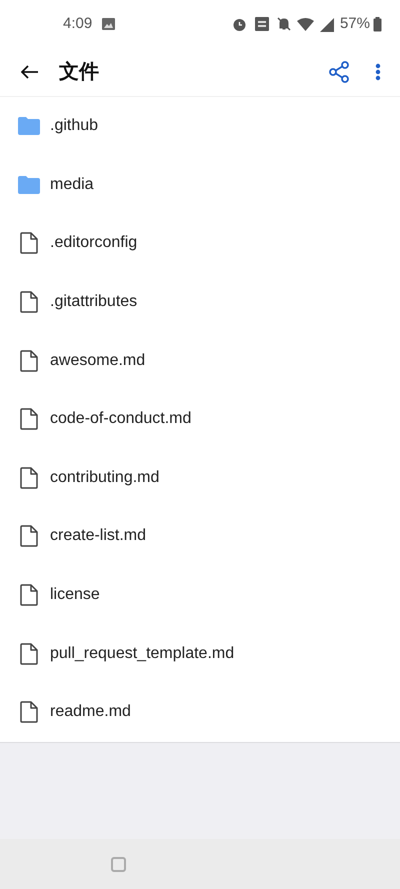 This screenshot has width=400, height=889. I want to click on file-name: readme.md, so click(90, 712).